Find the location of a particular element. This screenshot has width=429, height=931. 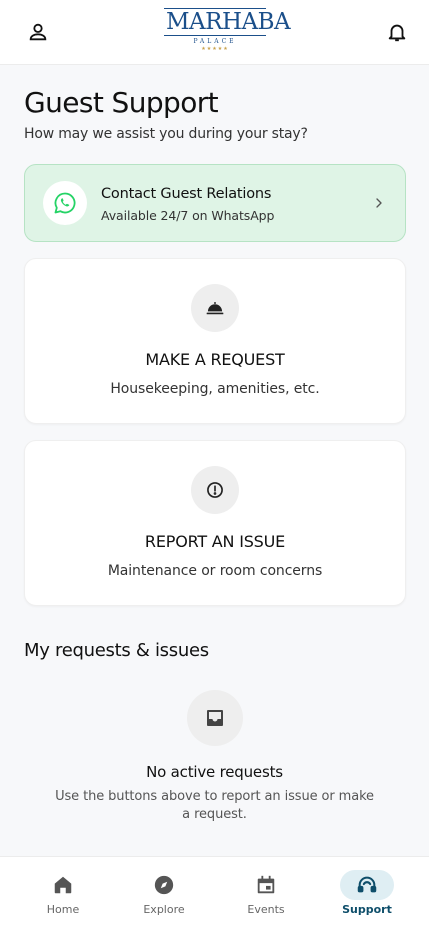

room-service-icon is located at coordinates (215, 308).